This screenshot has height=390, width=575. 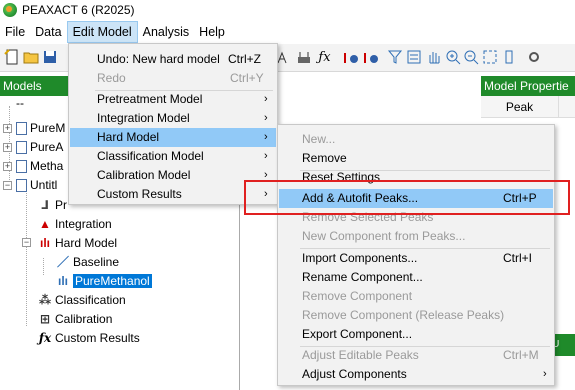 What do you see at coordinates (36, 185) in the screenshot?
I see `tree-item-untitled: Untitl` at bounding box center [36, 185].